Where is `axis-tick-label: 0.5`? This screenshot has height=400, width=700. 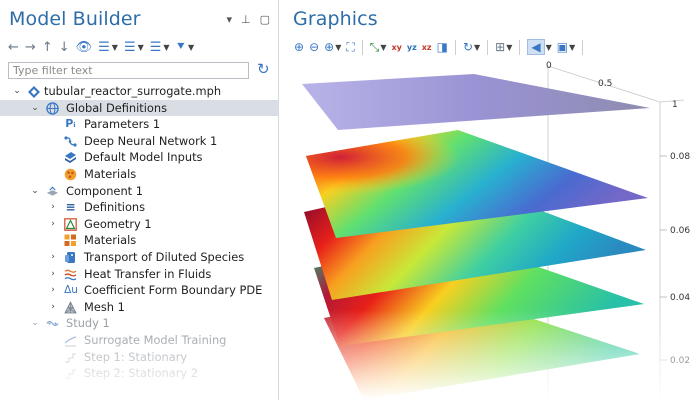 axis-tick-label: 0.5 is located at coordinates (605, 84).